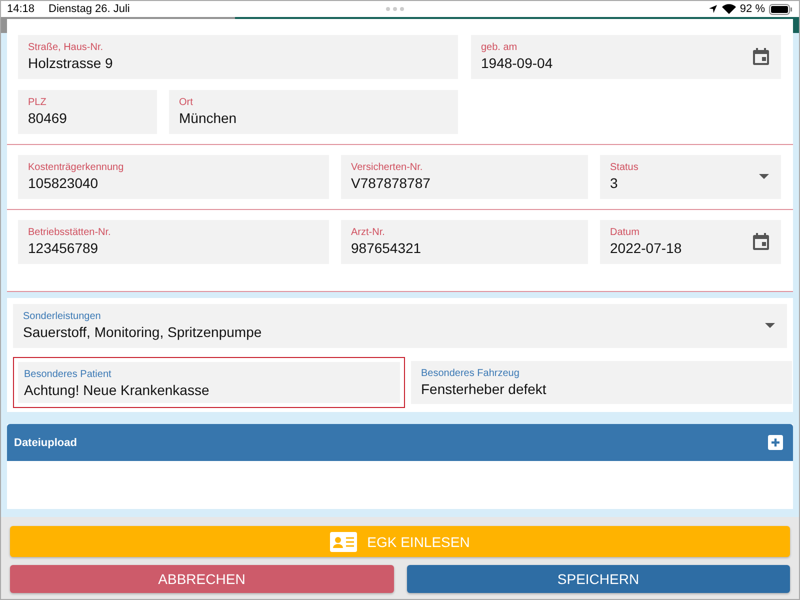 The image size is (800, 600). Describe the element at coordinates (690, 177) in the screenshot. I see `input-field: Status 3` at that location.